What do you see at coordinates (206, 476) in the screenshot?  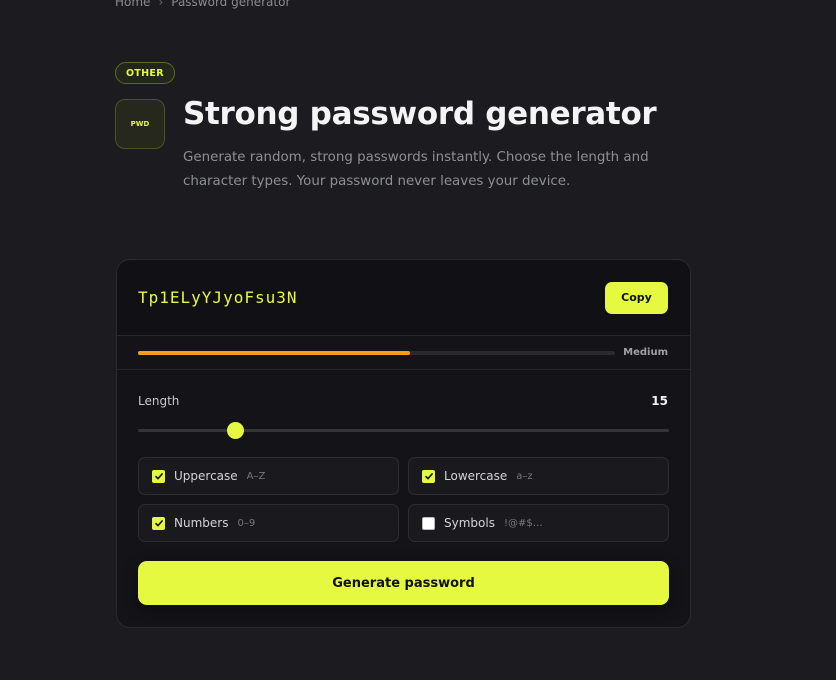 I see `option-label: Uppercase` at bounding box center [206, 476].